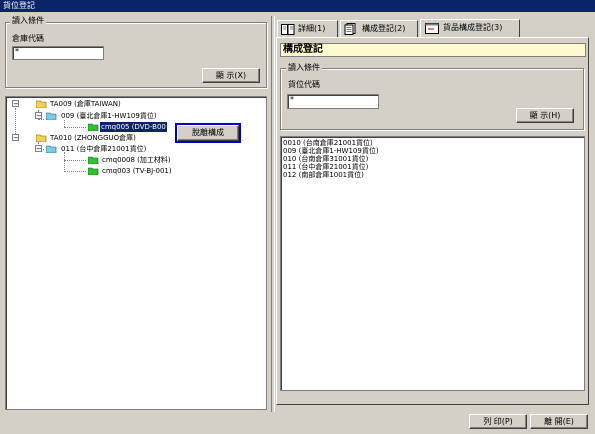 The height and width of the screenshot is (434, 595). Describe the element at coordinates (473, 27) in the screenshot. I see `tab-goods-composition-label: 貨品構成登記(3)` at that location.